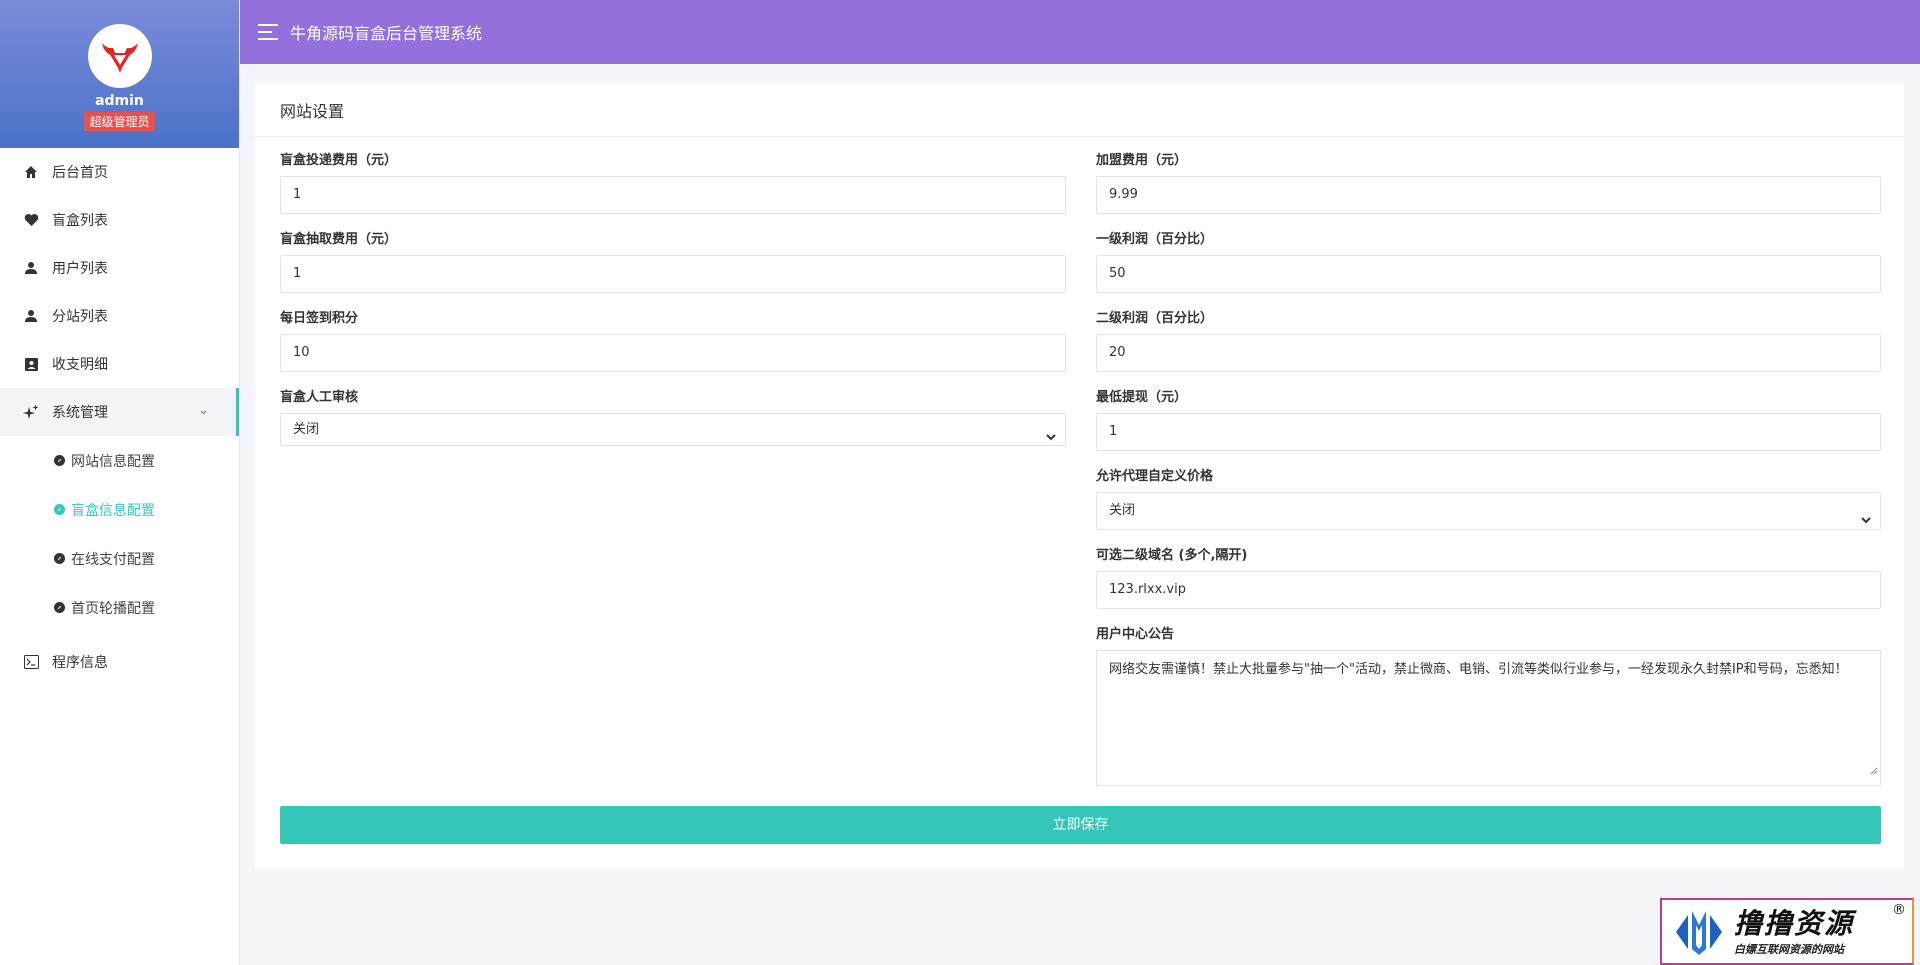 Image resolution: width=1920 pixels, height=965 pixels. What do you see at coordinates (673, 195) in the screenshot?
I see `delivery-fee-input: 1` at bounding box center [673, 195].